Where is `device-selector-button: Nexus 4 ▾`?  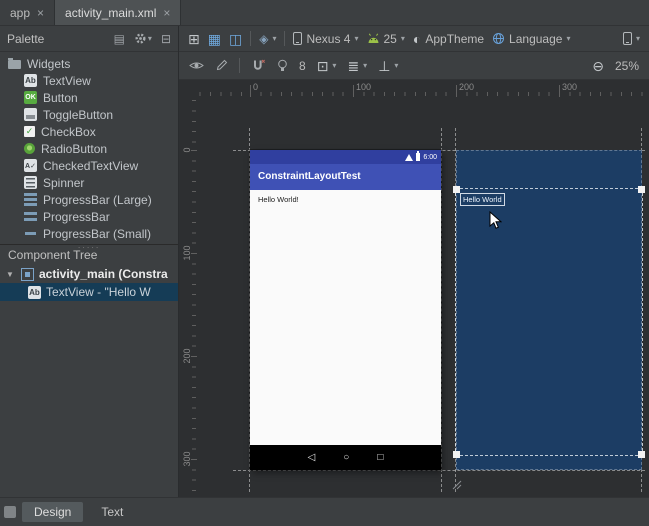 device-selector-button: Nexus 4 ▾ is located at coordinates (326, 39).